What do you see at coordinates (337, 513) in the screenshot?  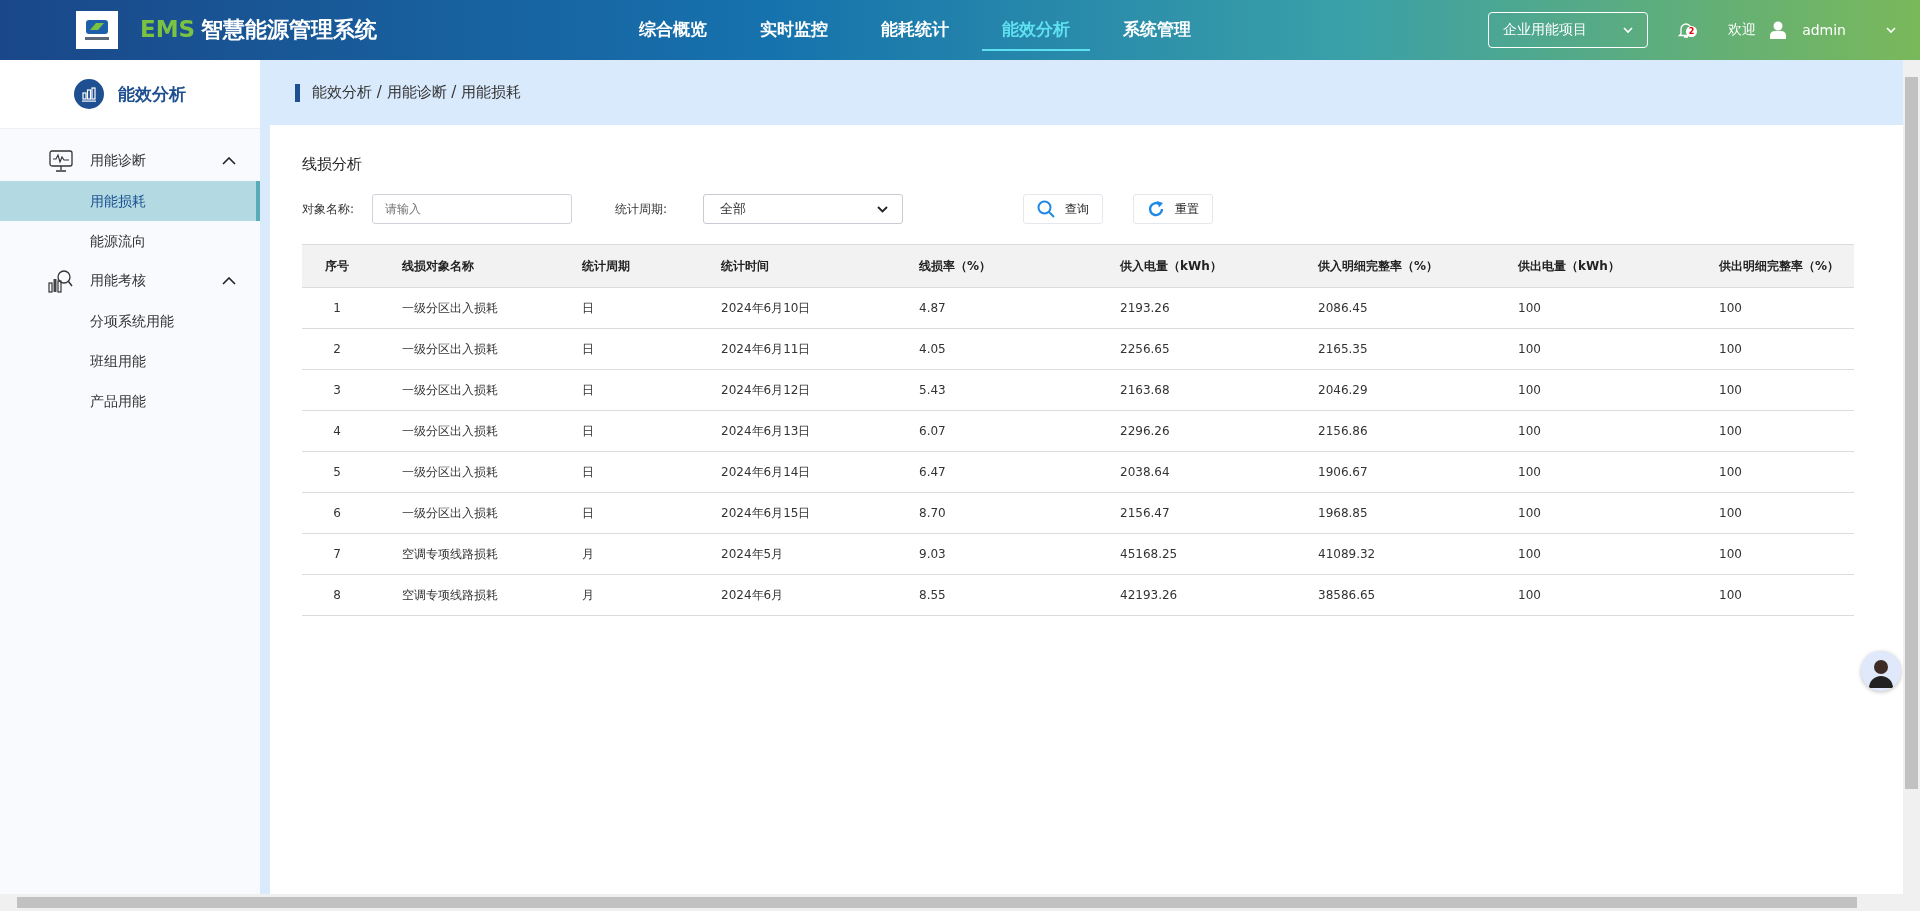 I see `table-cell-text: 6` at bounding box center [337, 513].